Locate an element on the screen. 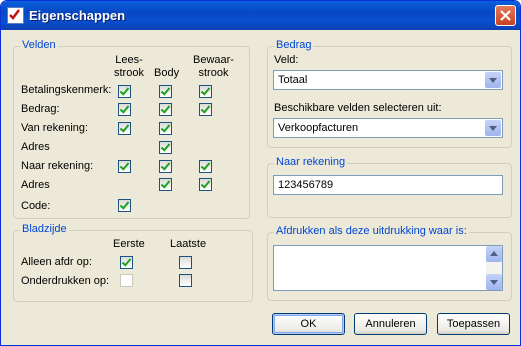 This screenshot has height=346, width=521. row-label-adres-2: Adres is located at coordinates (35, 185).